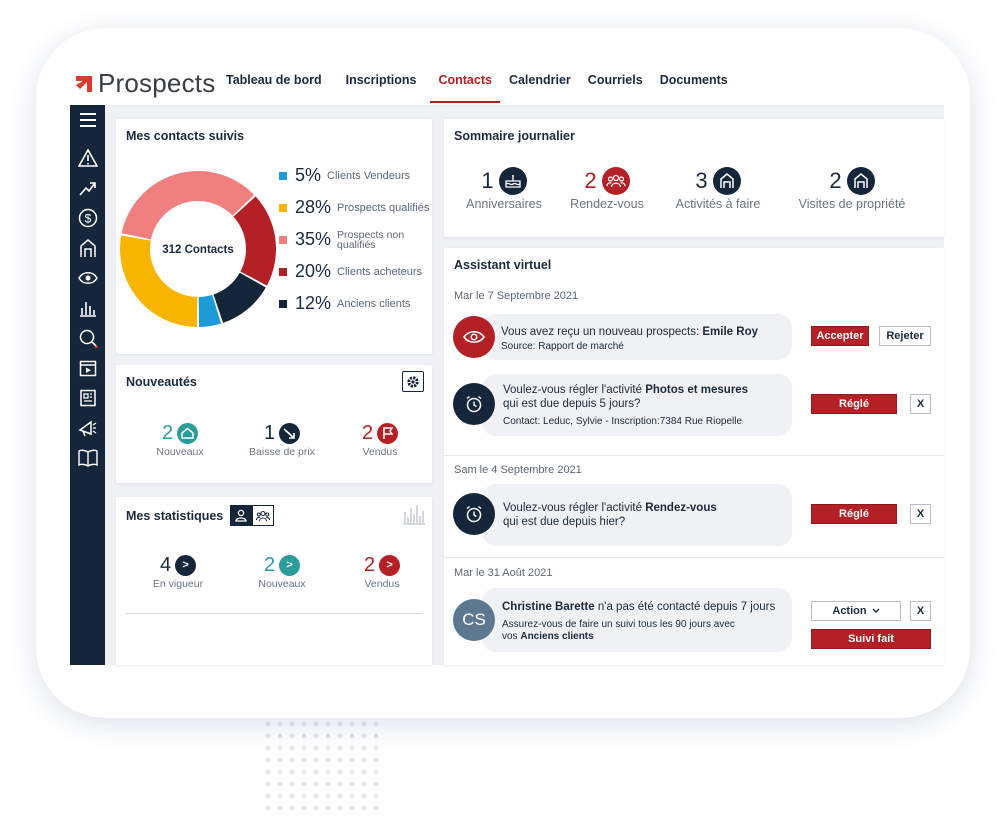 Image resolution: width=1006 pixels, height=831 pixels. I want to click on news-count: 2, so click(167, 433).